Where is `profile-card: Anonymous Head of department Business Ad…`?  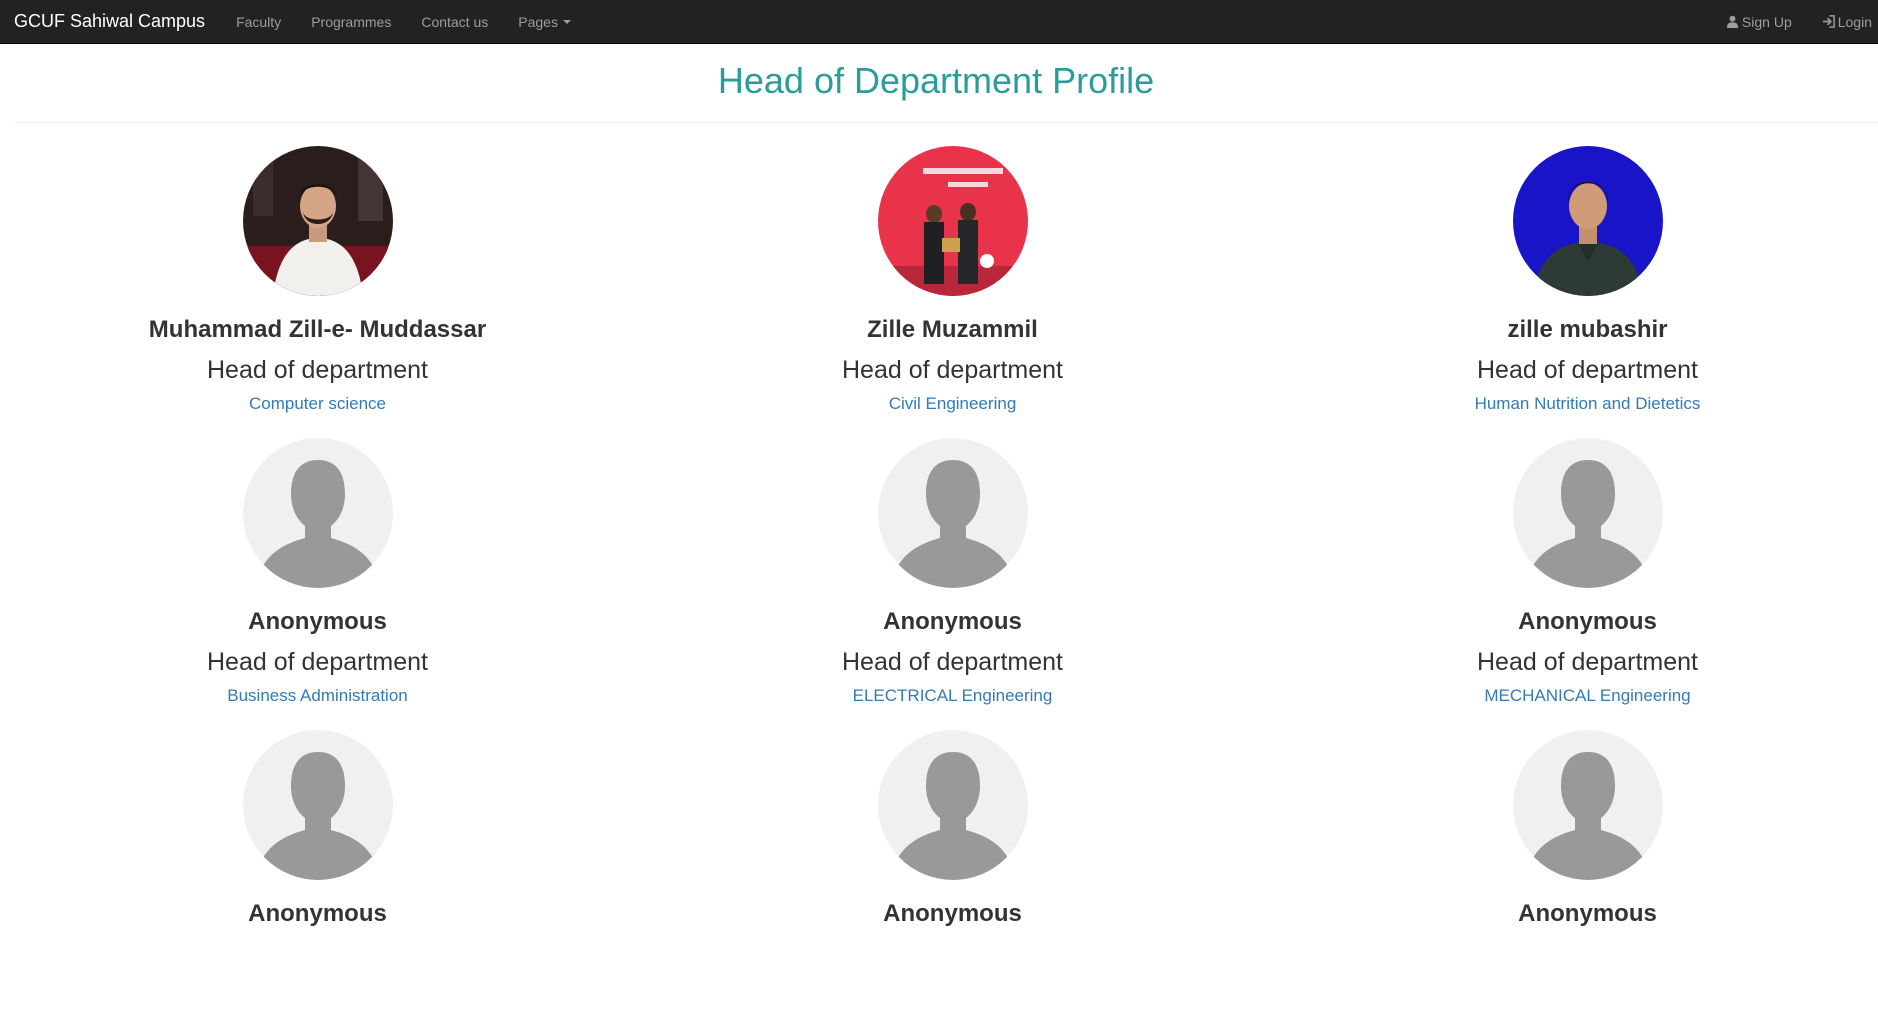 profile-card: Anonymous Head of department Business Ad… is located at coordinates (317, 584).